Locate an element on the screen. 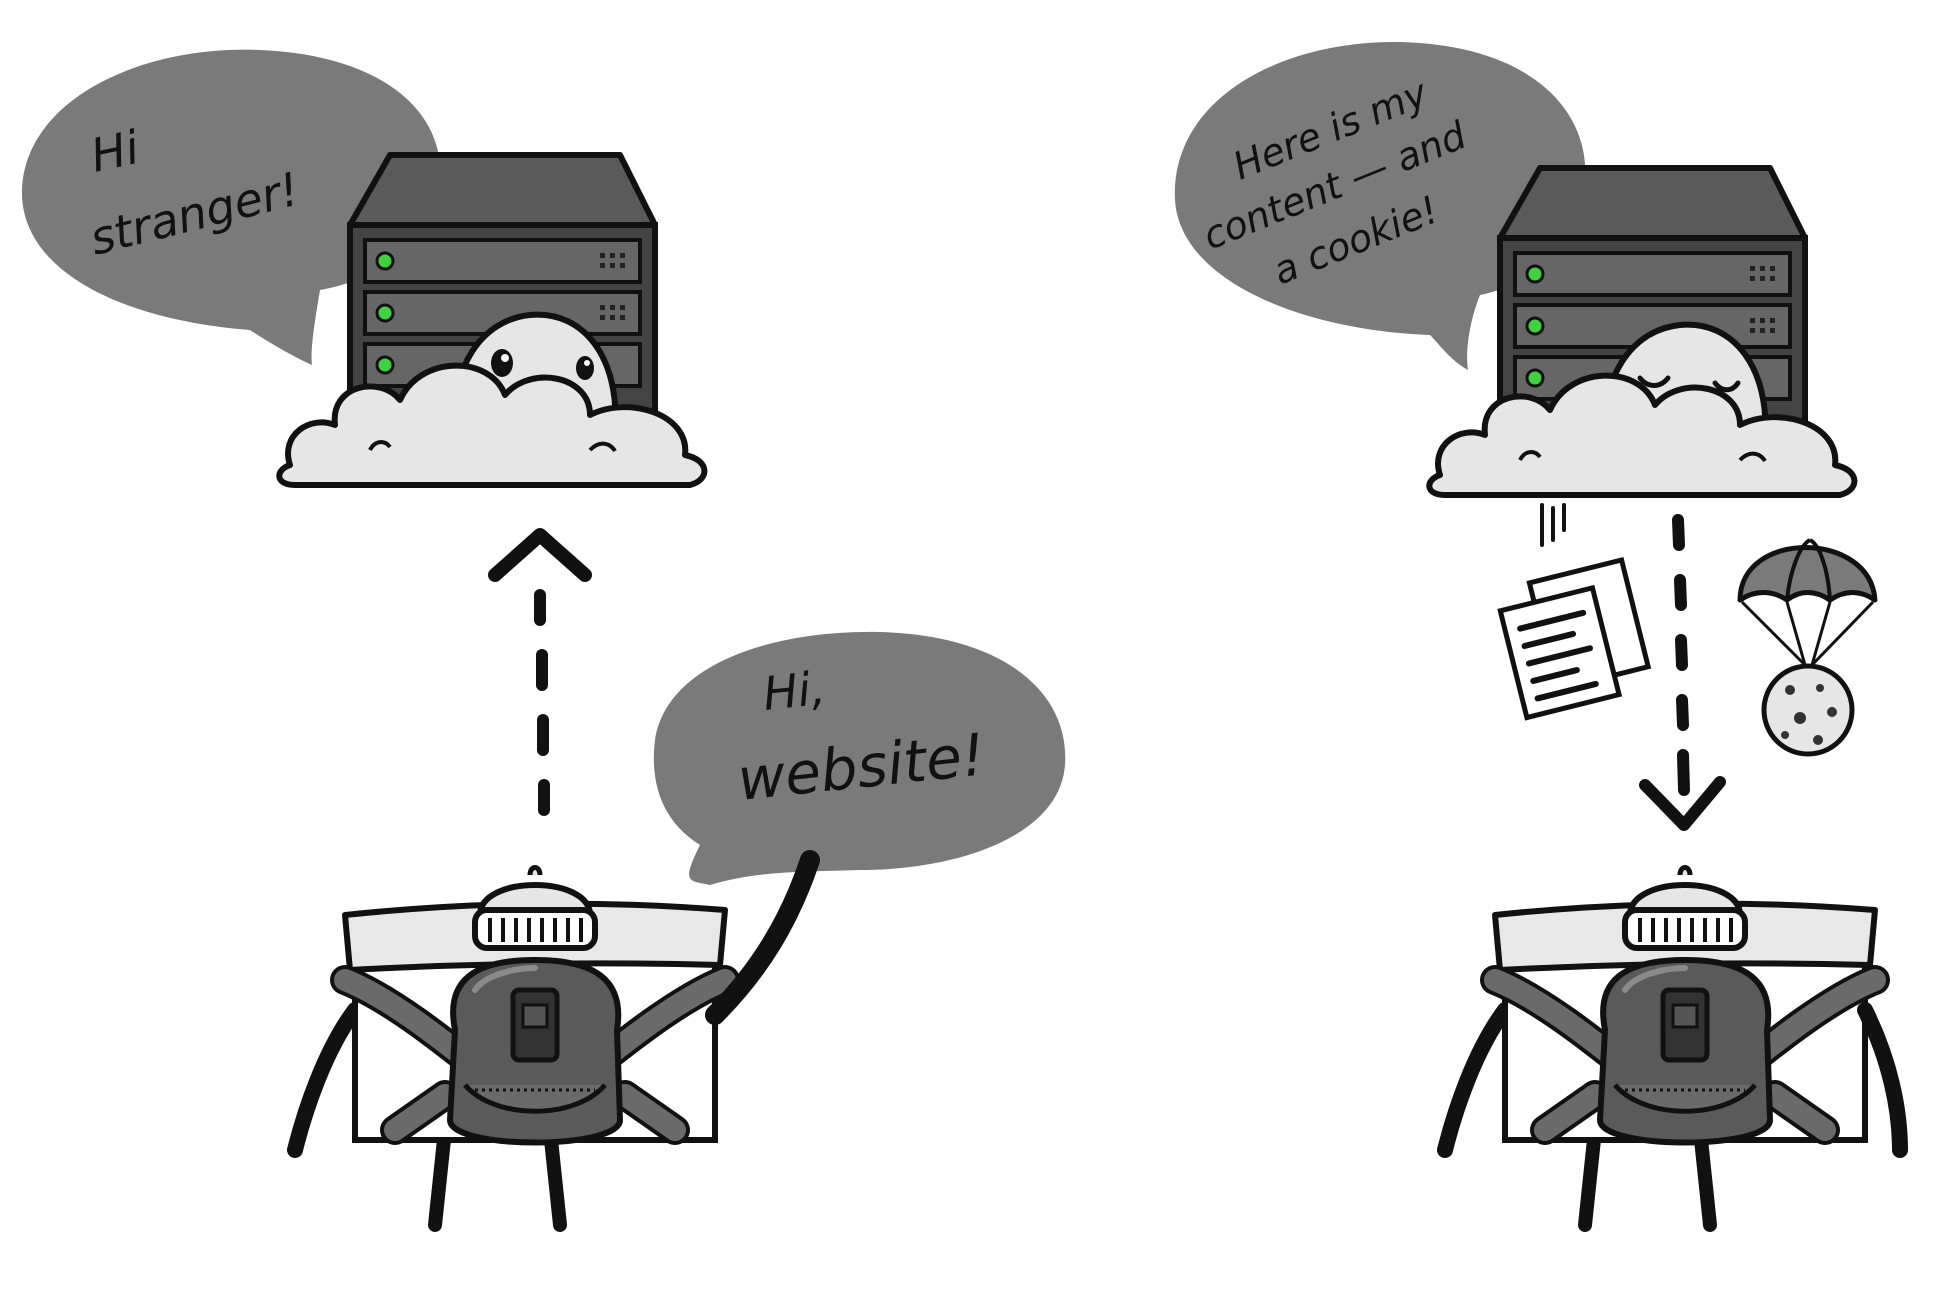 This screenshot has width=1958, height=1290. parachute-icon is located at coordinates (1807, 602).